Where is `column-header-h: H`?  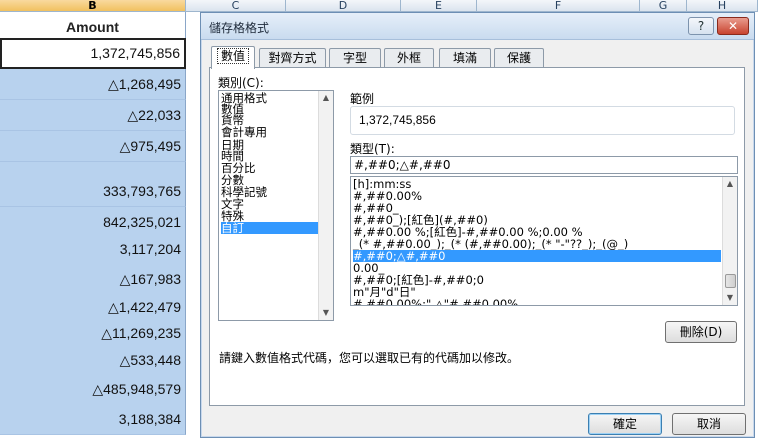 column-header-h: H is located at coordinates (722, 6).